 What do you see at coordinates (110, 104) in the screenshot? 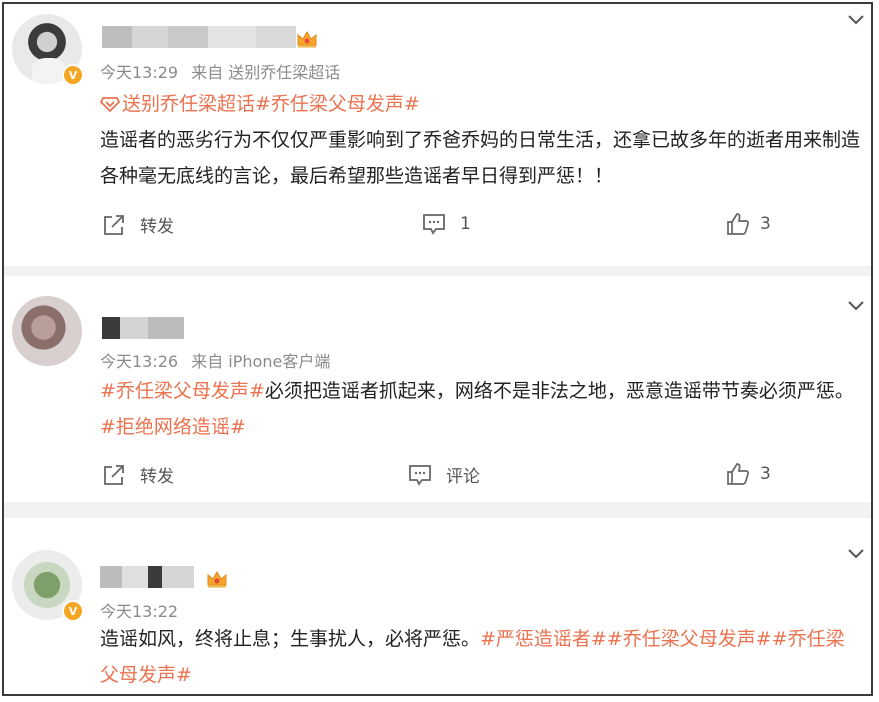
I see `diamond-icon` at bounding box center [110, 104].